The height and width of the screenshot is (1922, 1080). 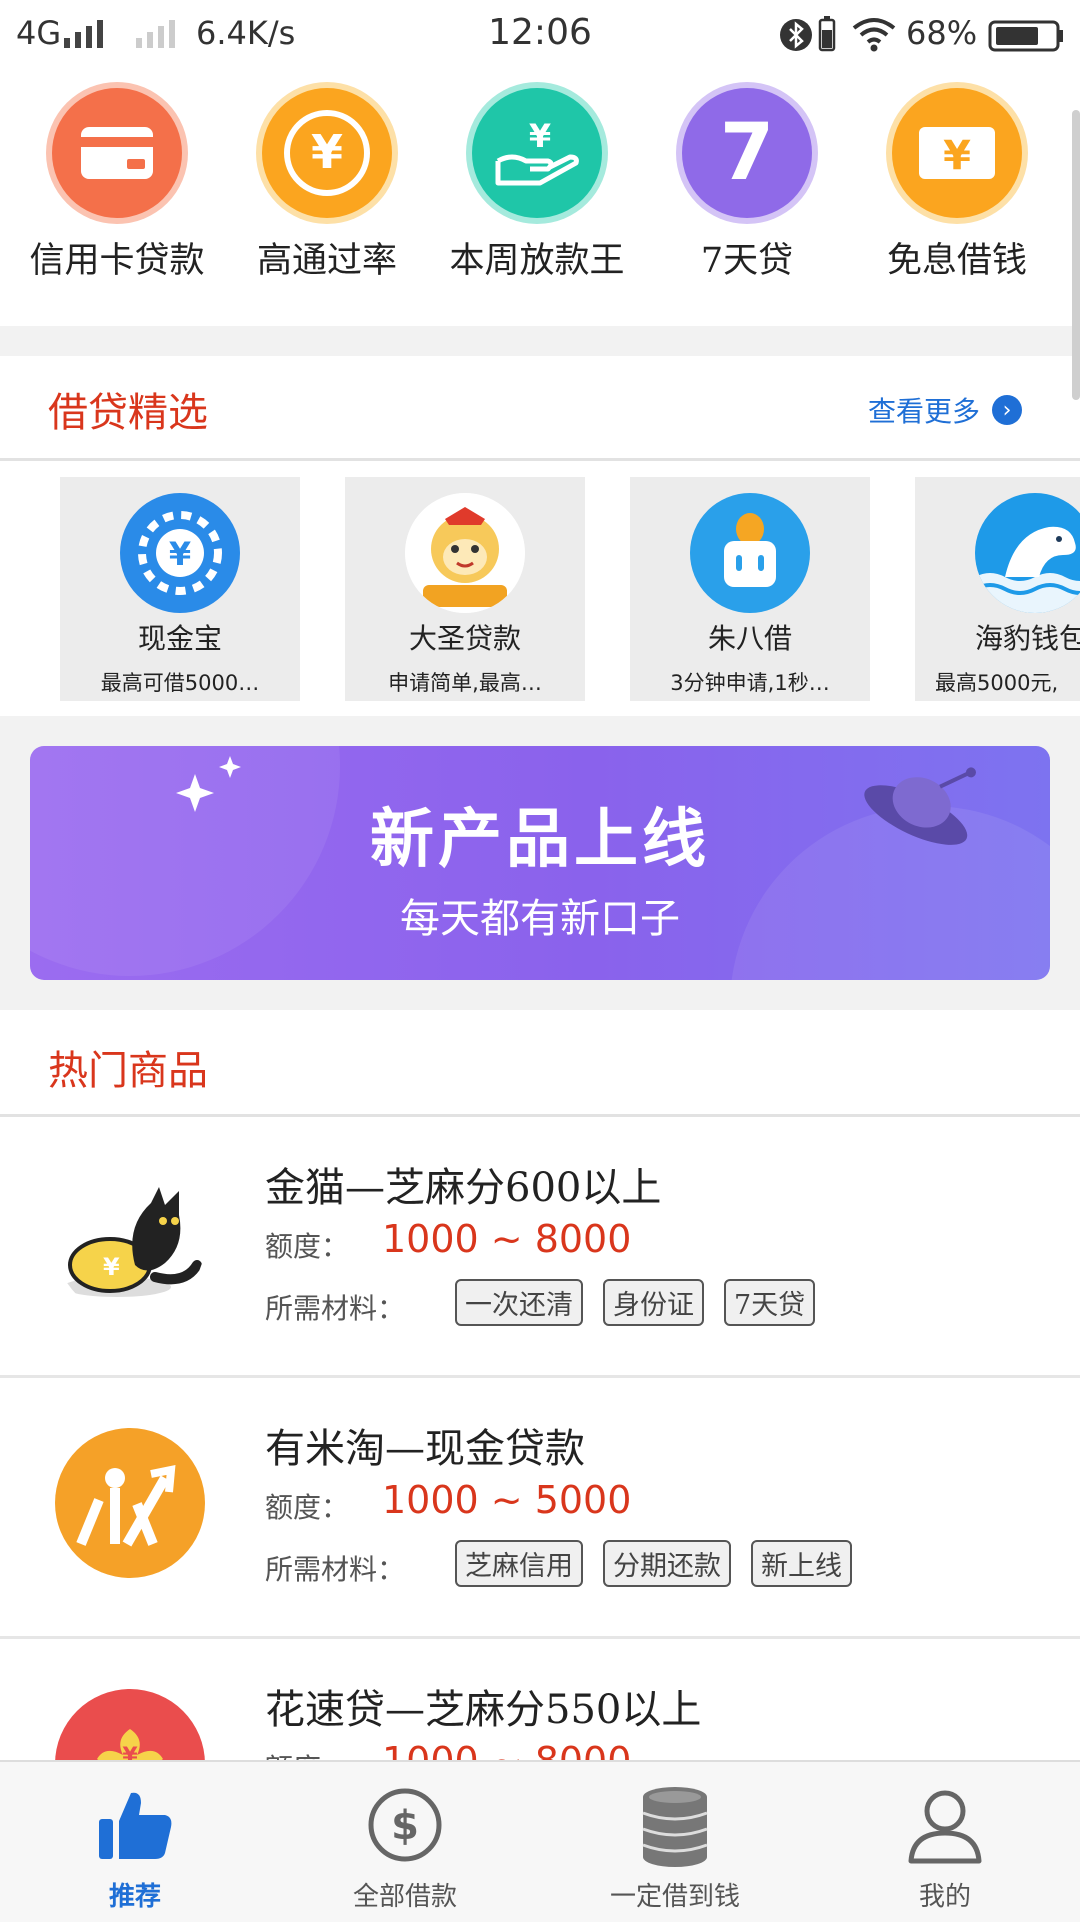 I want to click on featured-title: 借贷精选, so click(x=128, y=413).